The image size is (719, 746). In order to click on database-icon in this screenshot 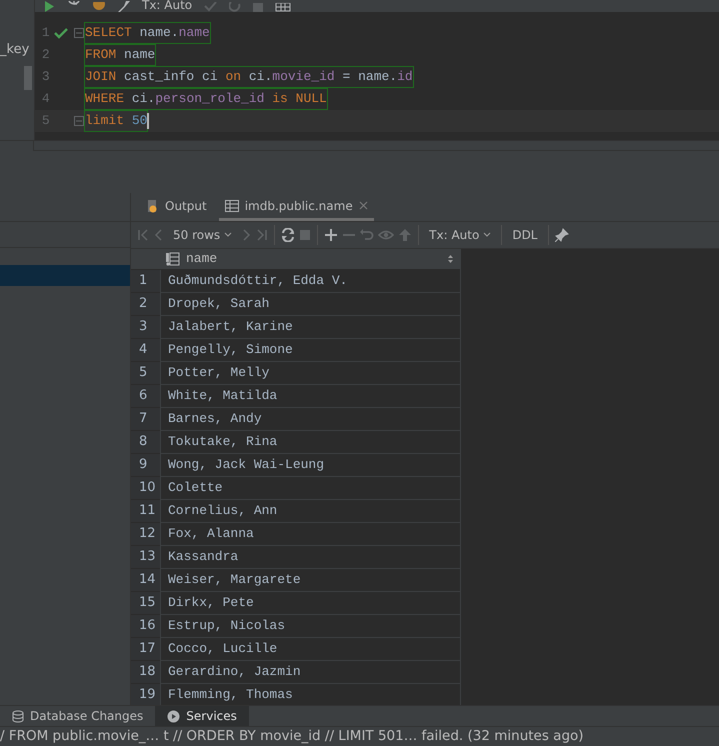, I will do `click(18, 716)`.